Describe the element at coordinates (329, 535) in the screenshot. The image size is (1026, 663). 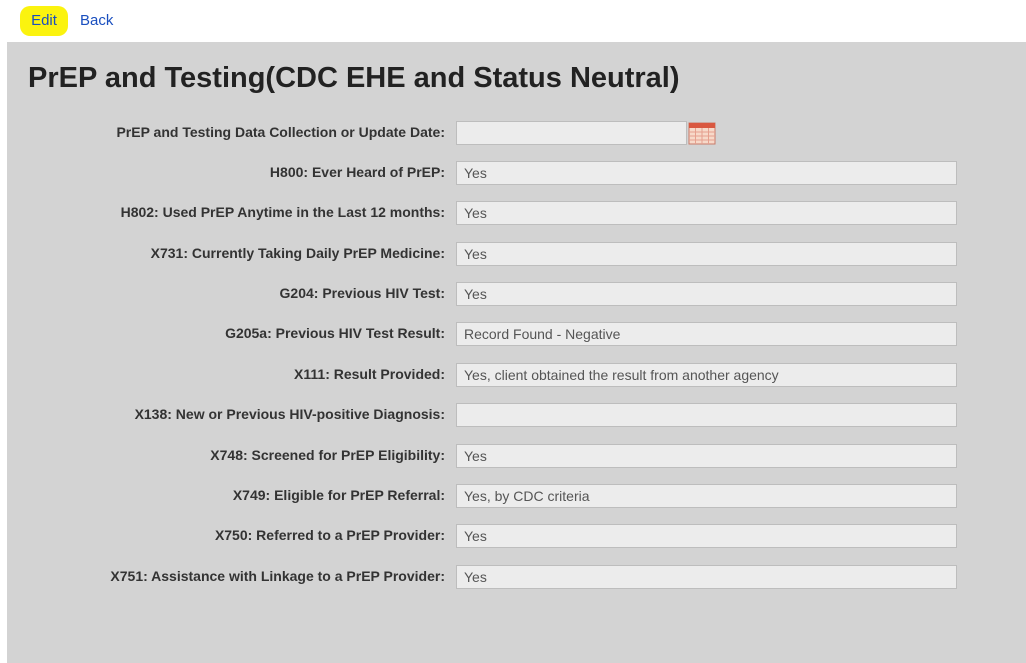
I see `field-label: X750: Referred to a PrEP Provider:` at that location.